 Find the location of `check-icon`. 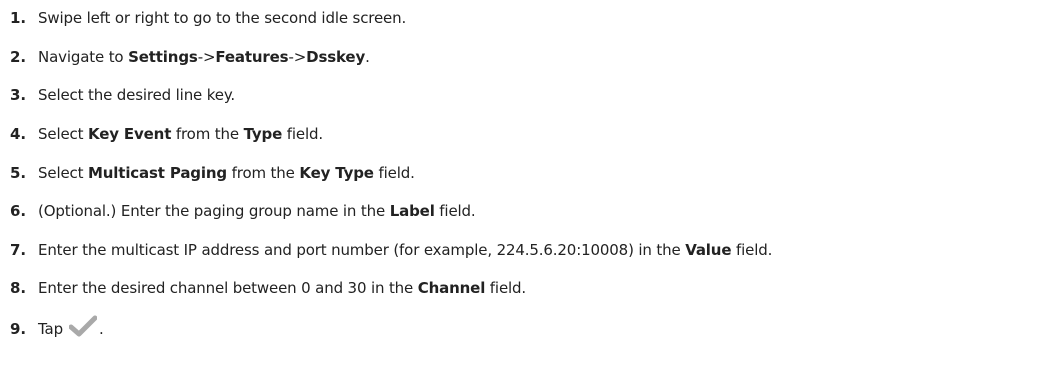

check-icon is located at coordinates (83, 328).